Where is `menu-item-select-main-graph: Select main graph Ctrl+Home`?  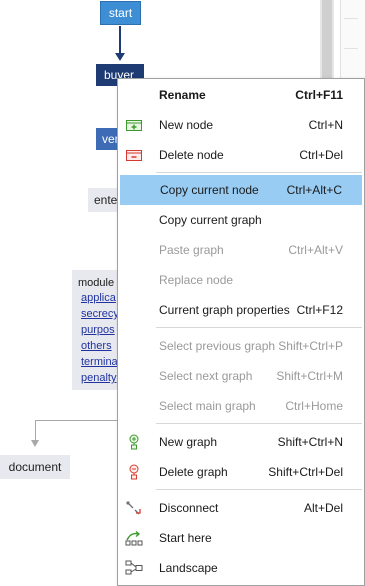
menu-item-select-main-graph: Select main graph Ctrl+Home is located at coordinates (241, 406).